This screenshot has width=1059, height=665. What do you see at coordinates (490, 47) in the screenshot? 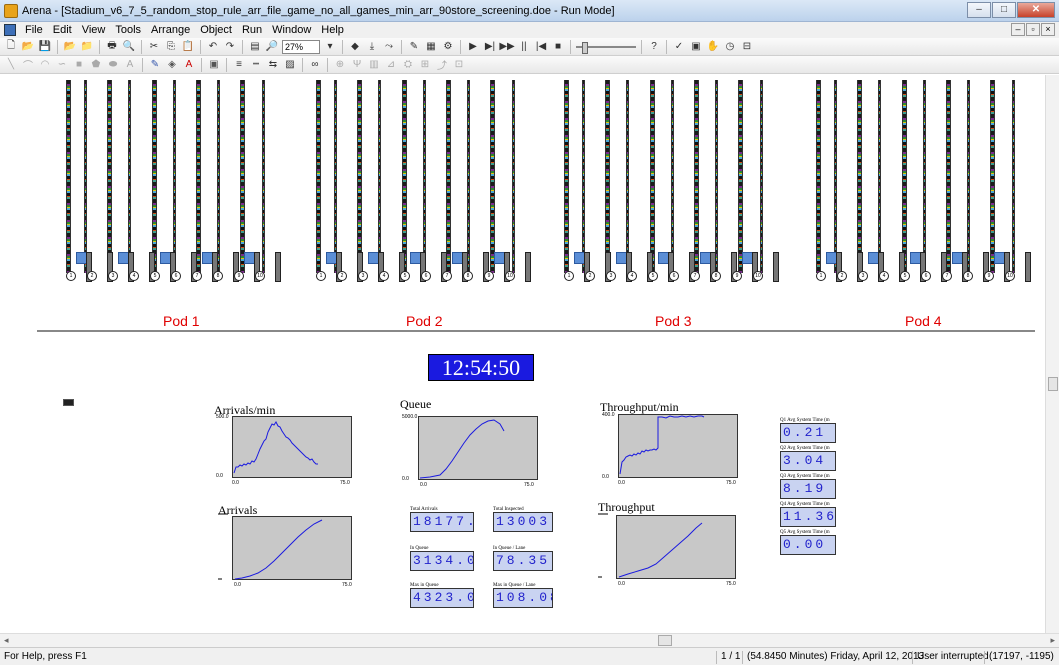
I see `step-icon: ▶|` at bounding box center [490, 47].